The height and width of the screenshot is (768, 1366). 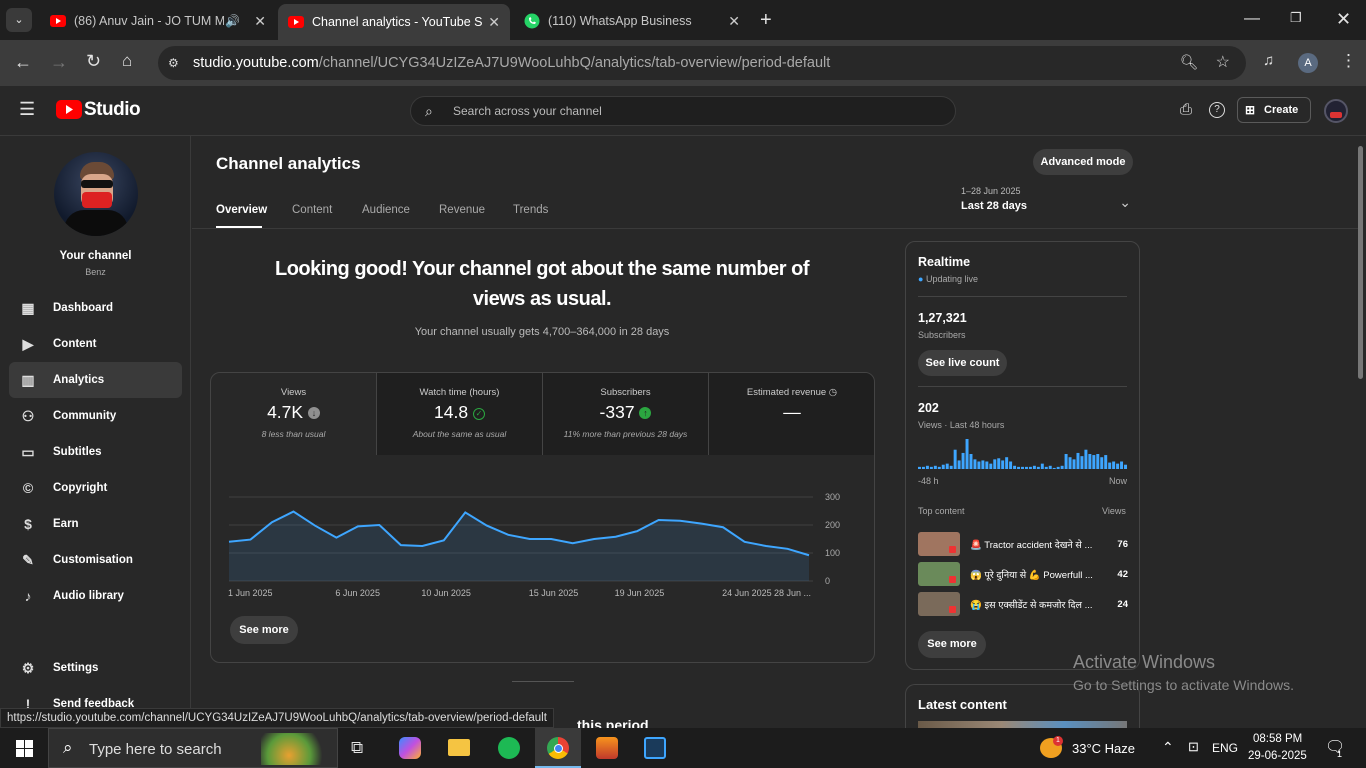 What do you see at coordinates (96, 194) in the screenshot?
I see `channel-avatar` at bounding box center [96, 194].